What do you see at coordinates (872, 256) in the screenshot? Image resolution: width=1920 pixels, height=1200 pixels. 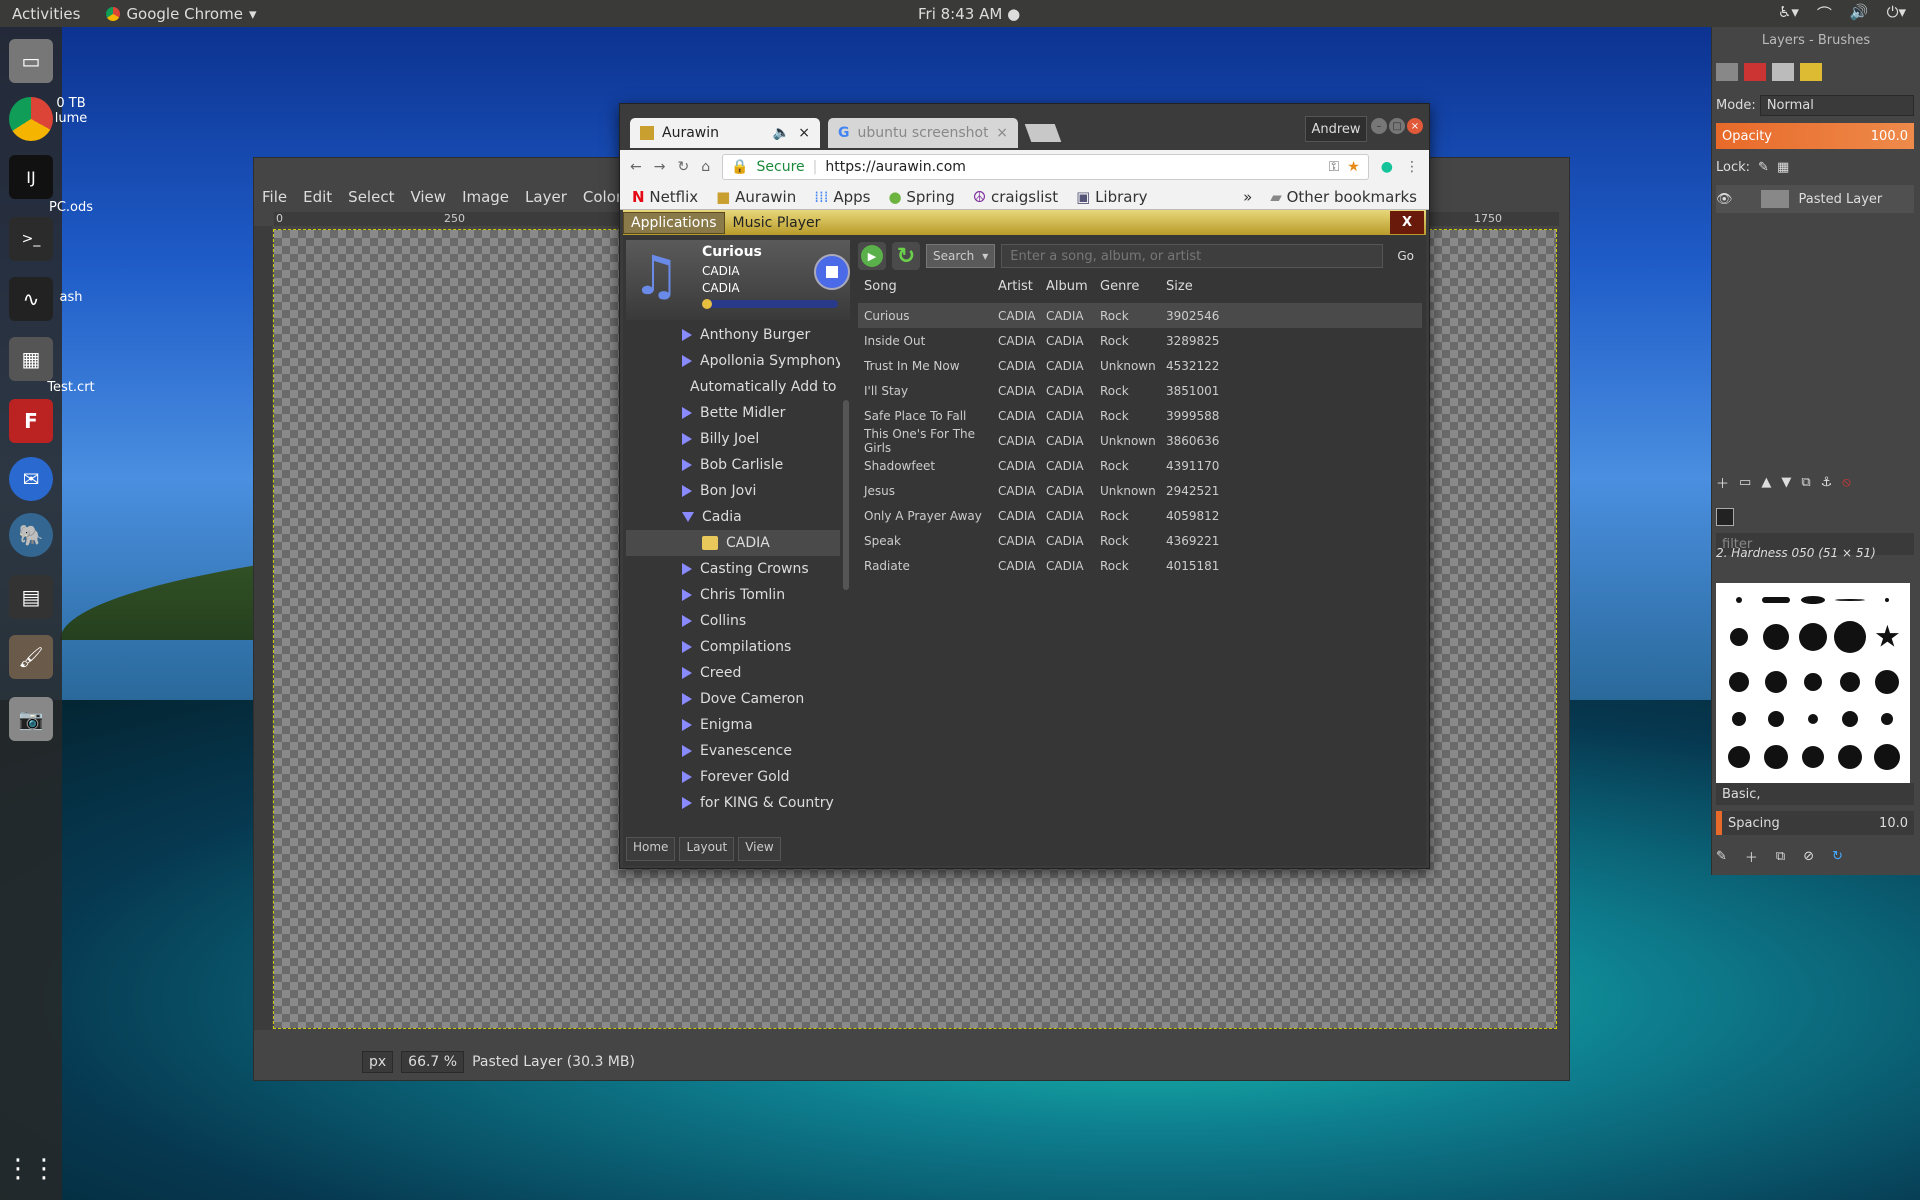 I see `play-button: ▶` at bounding box center [872, 256].